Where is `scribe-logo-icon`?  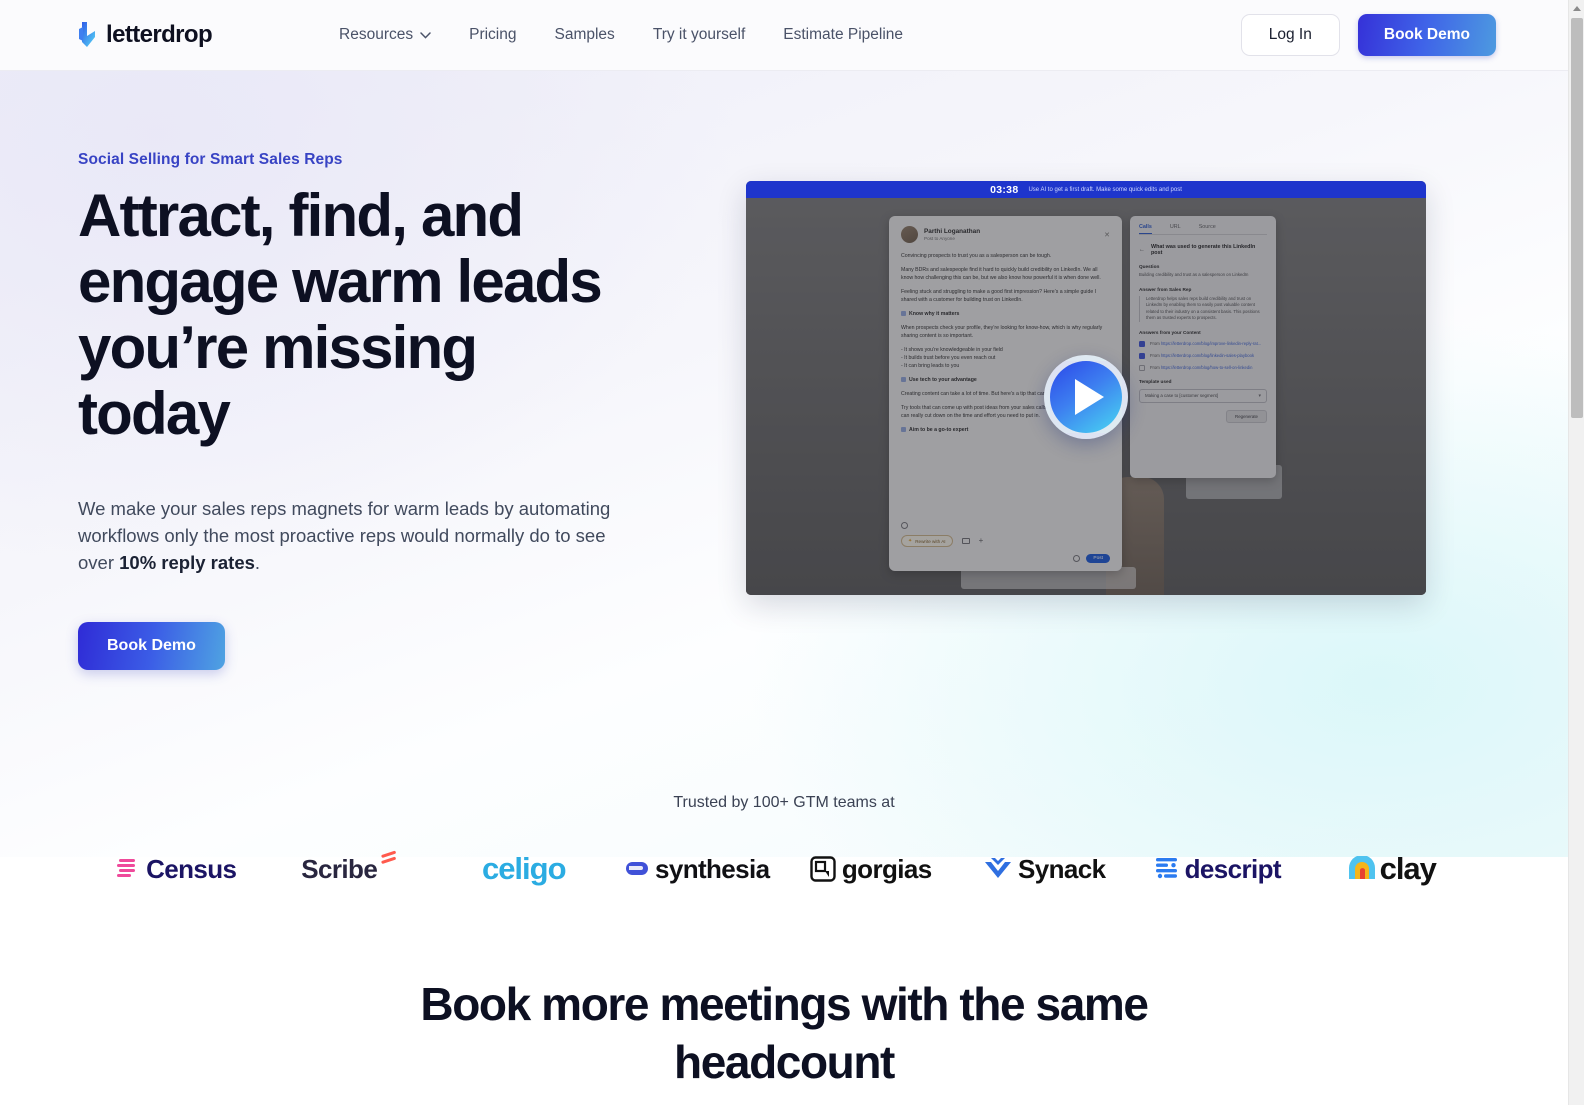
scribe-logo-icon is located at coordinates (389, 857).